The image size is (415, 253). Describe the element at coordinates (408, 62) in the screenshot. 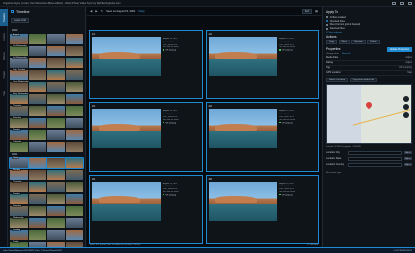

I see `property-value: Adjust` at that location.